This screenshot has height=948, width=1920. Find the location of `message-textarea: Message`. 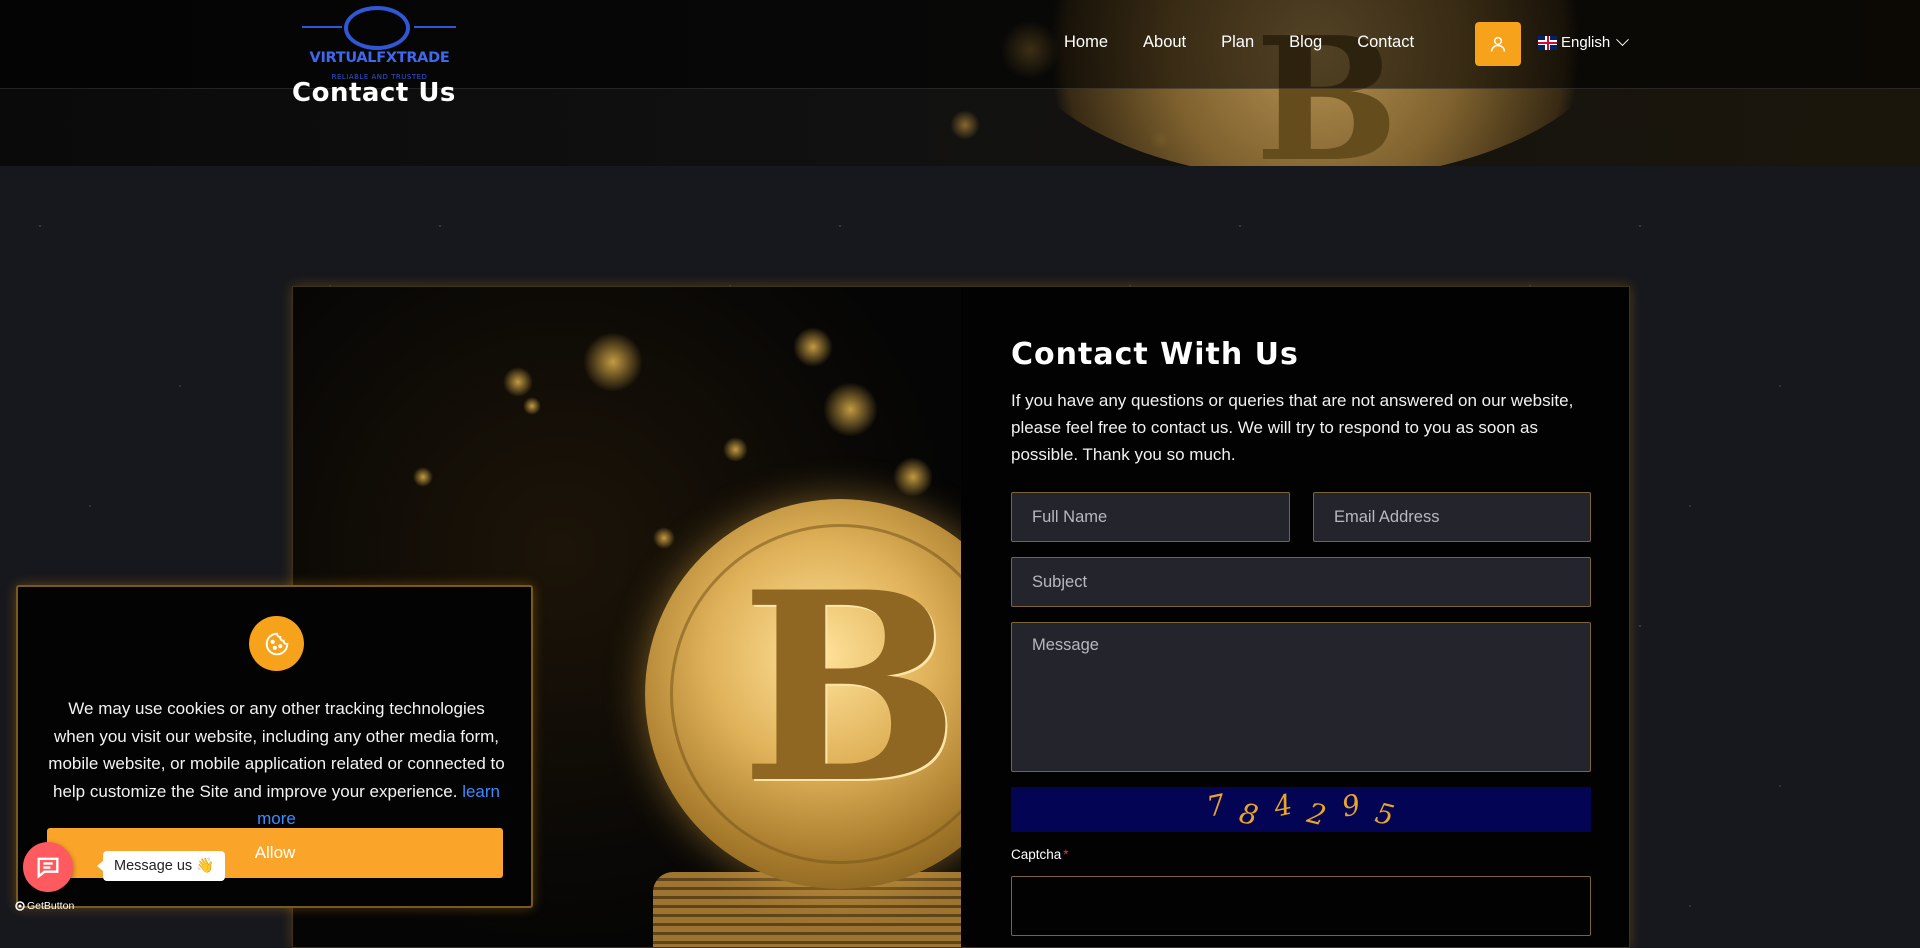

message-textarea: Message is located at coordinates (1301, 697).